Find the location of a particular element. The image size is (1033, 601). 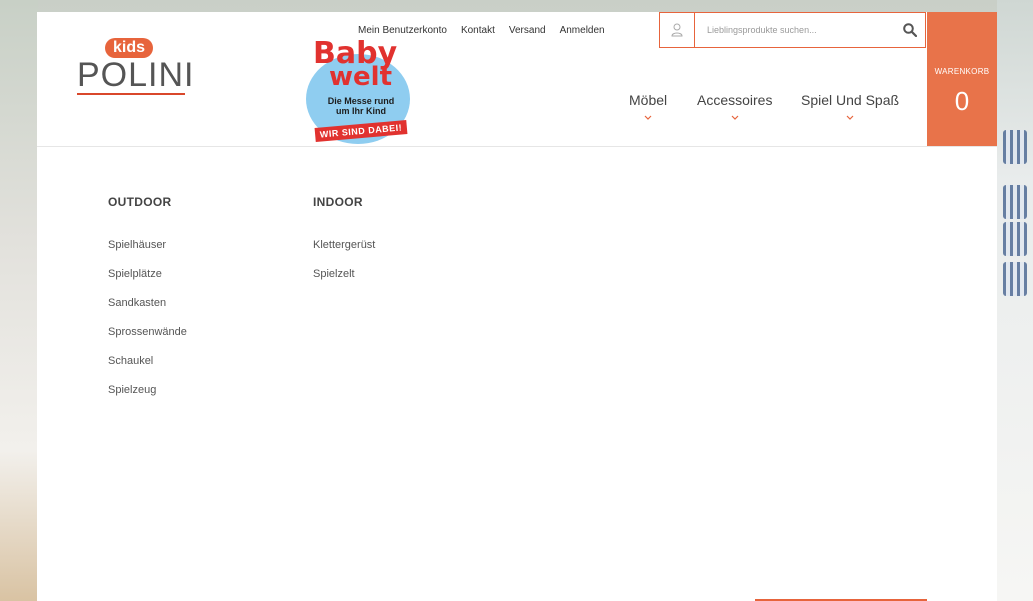

link-contact: Kontakt is located at coordinates (478, 30).